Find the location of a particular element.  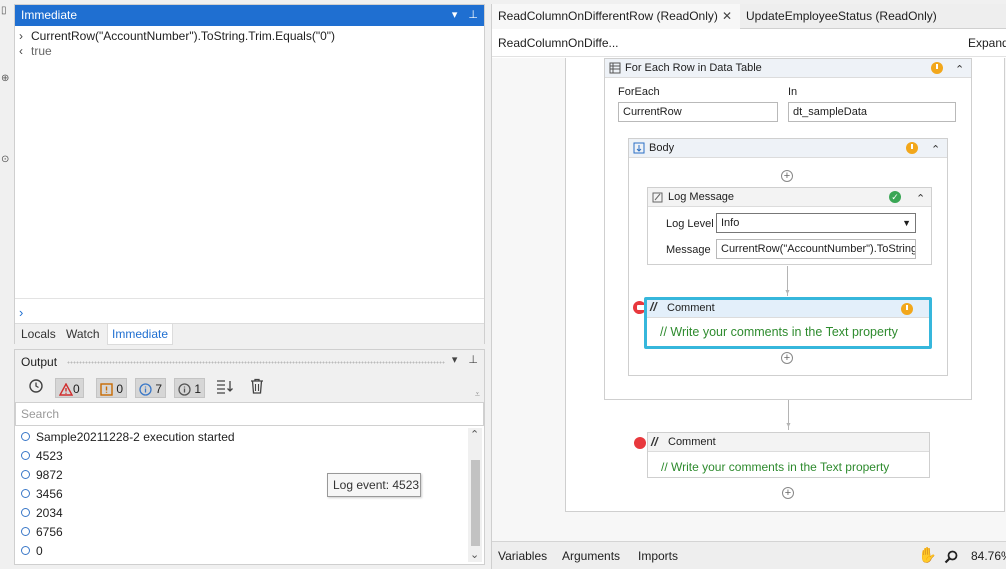

close-icon: ✕ is located at coordinates (727, 16).